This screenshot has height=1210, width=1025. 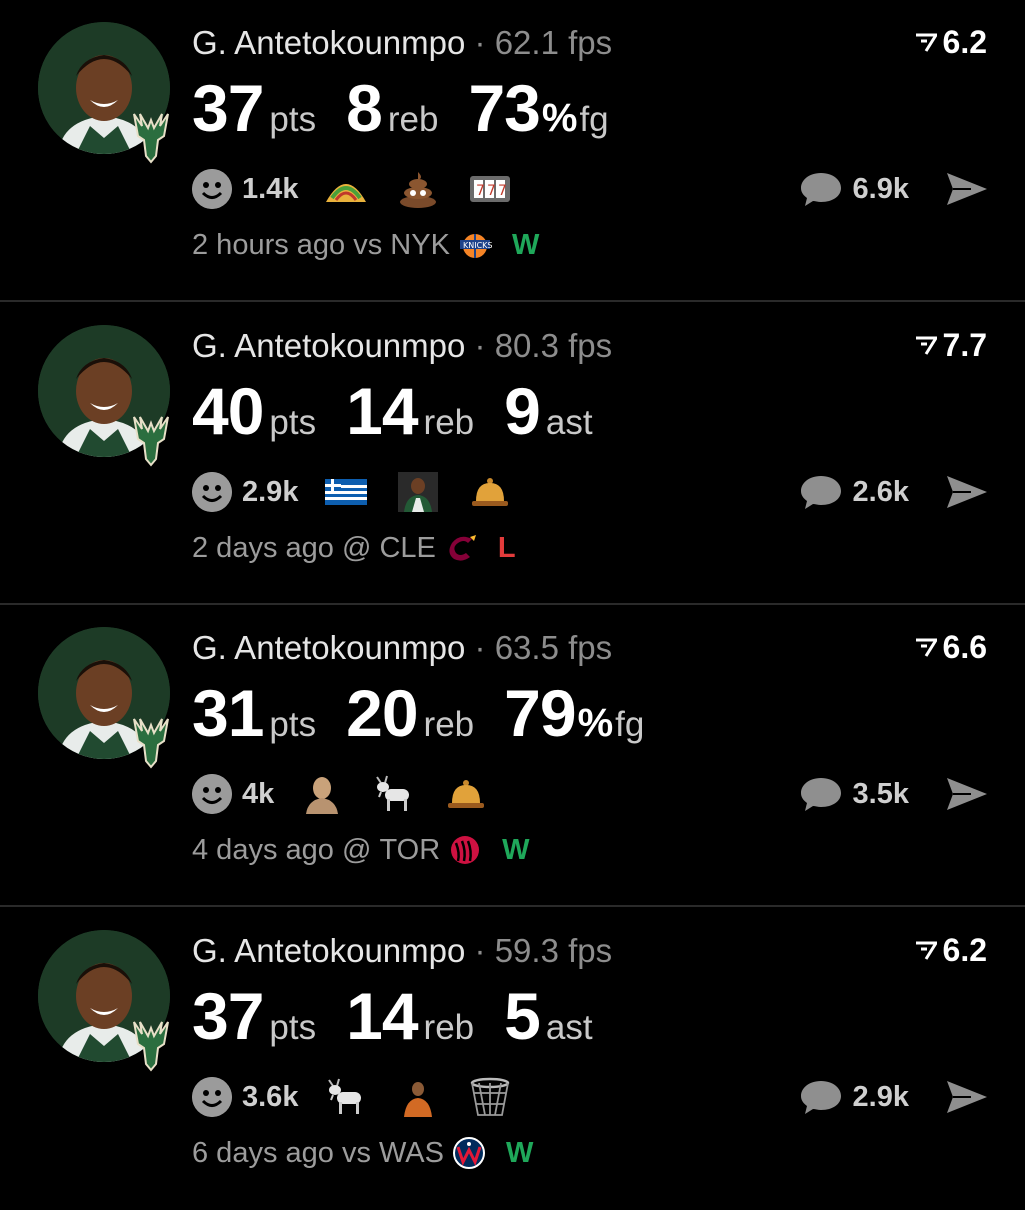 What do you see at coordinates (365, 245) in the screenshot?
I see `game-meta: 2 hours ago vs NYK KNICKS W` at bounding box center [365, 245].